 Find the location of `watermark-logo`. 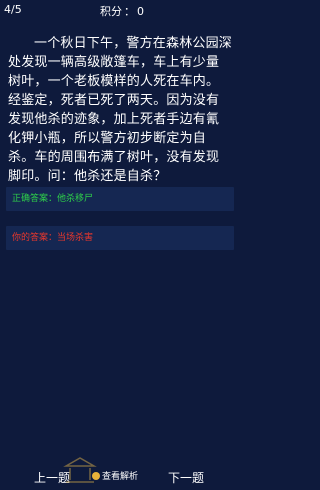

watermark-logo is located at coordinates (80, 470).